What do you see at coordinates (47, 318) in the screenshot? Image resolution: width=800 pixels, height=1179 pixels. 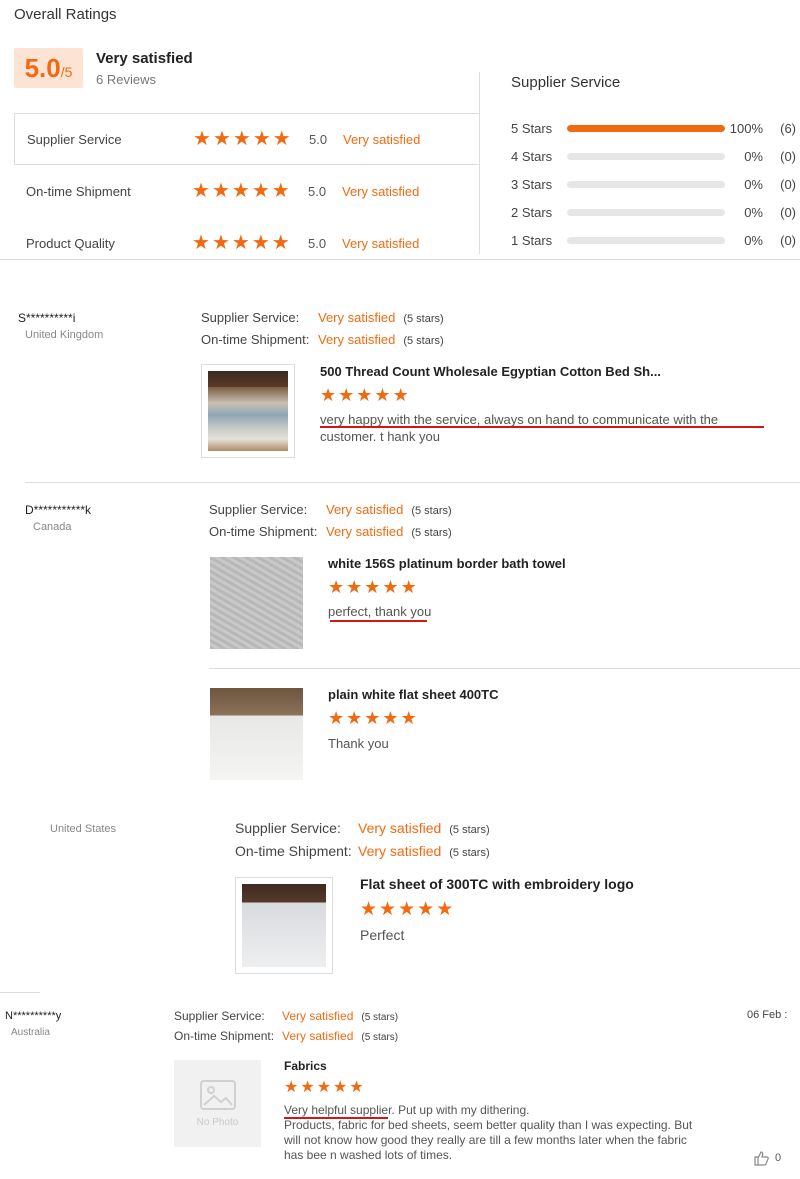 I see `reviewer-name: S**********i` at bounding box center [47, 318].